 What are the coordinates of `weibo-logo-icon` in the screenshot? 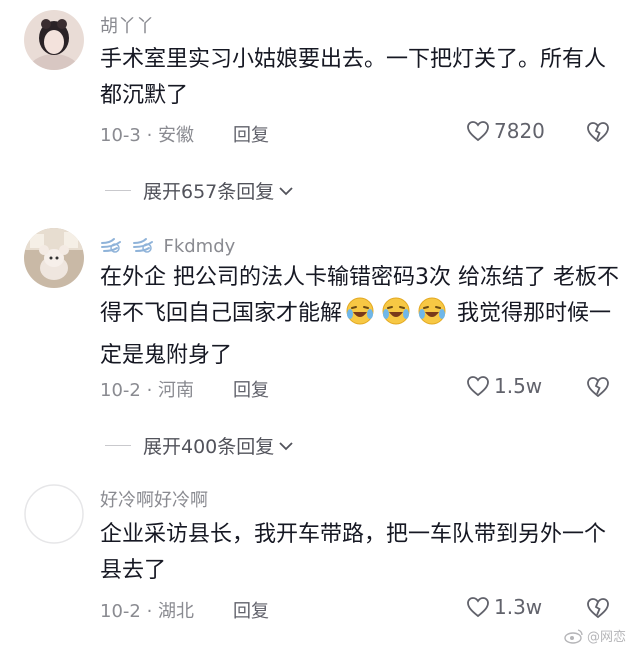 It's located at (573, 636).